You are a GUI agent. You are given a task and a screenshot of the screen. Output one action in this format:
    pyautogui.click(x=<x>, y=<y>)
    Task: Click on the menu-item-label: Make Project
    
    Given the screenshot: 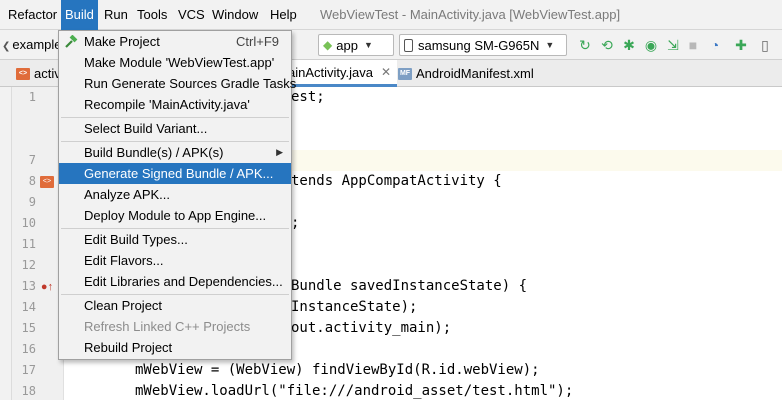 What is the action you would take?
    pyautogui.click(x=122, y=41)
    